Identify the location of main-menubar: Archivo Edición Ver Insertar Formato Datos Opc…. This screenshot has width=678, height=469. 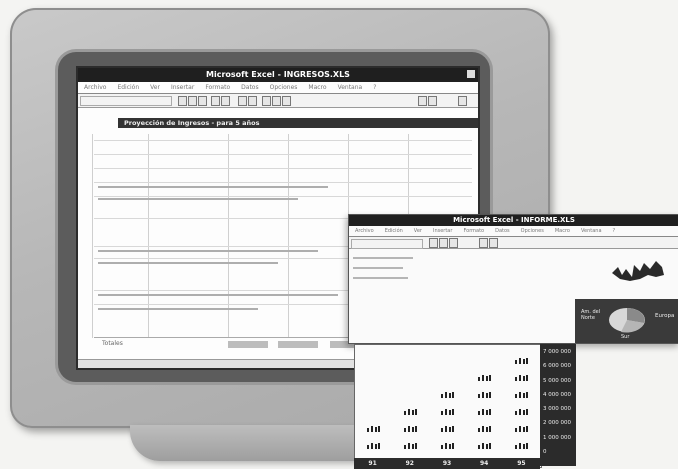
(278, 88).